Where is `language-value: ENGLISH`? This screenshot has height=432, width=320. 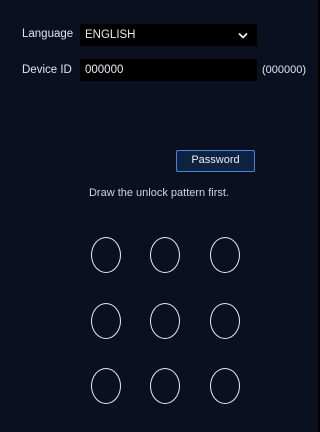
language-value: ENGLISH is located at coordinates (110, 35).